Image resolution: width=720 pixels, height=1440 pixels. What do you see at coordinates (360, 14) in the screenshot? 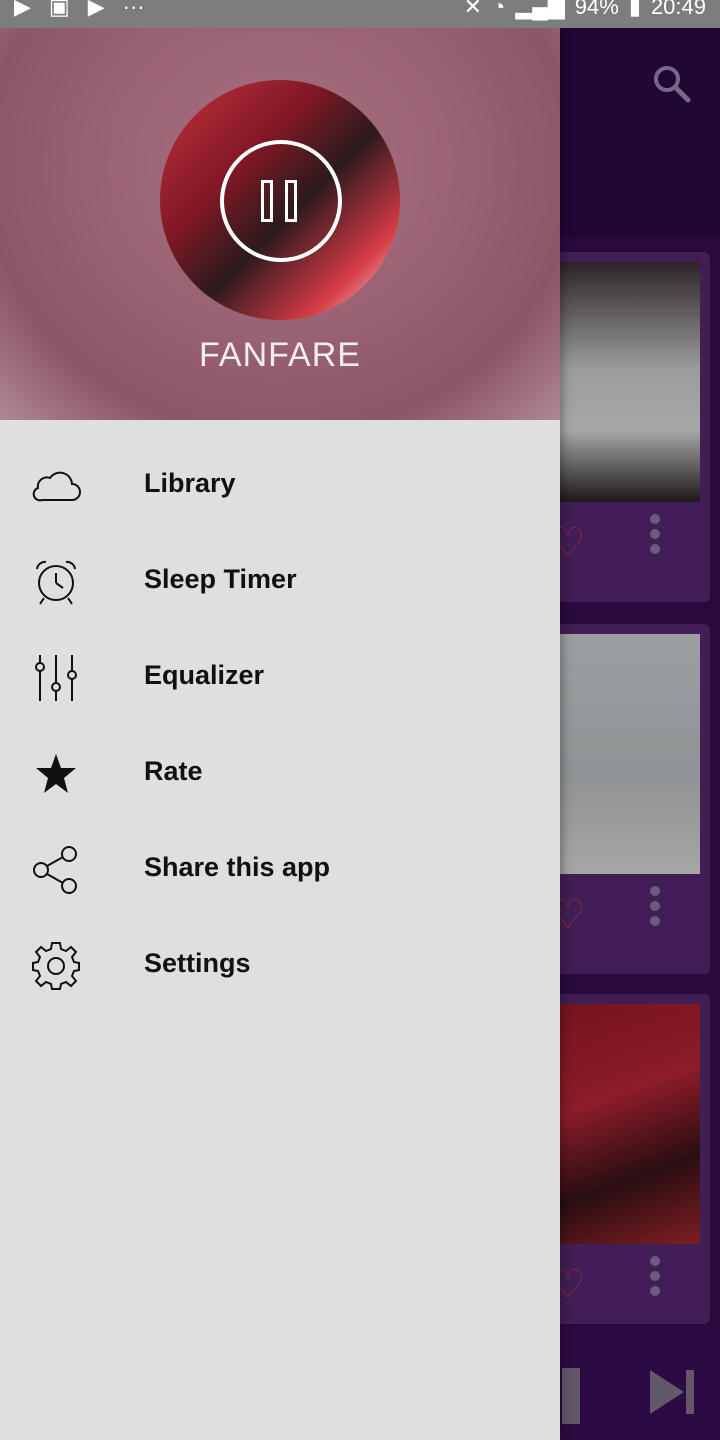
I see `status-bar: ▶ ▣ ▶ ··· ✕ ◔ ▂▄▆ 94% ▮ 20:49` at bounding box center [360, 14].